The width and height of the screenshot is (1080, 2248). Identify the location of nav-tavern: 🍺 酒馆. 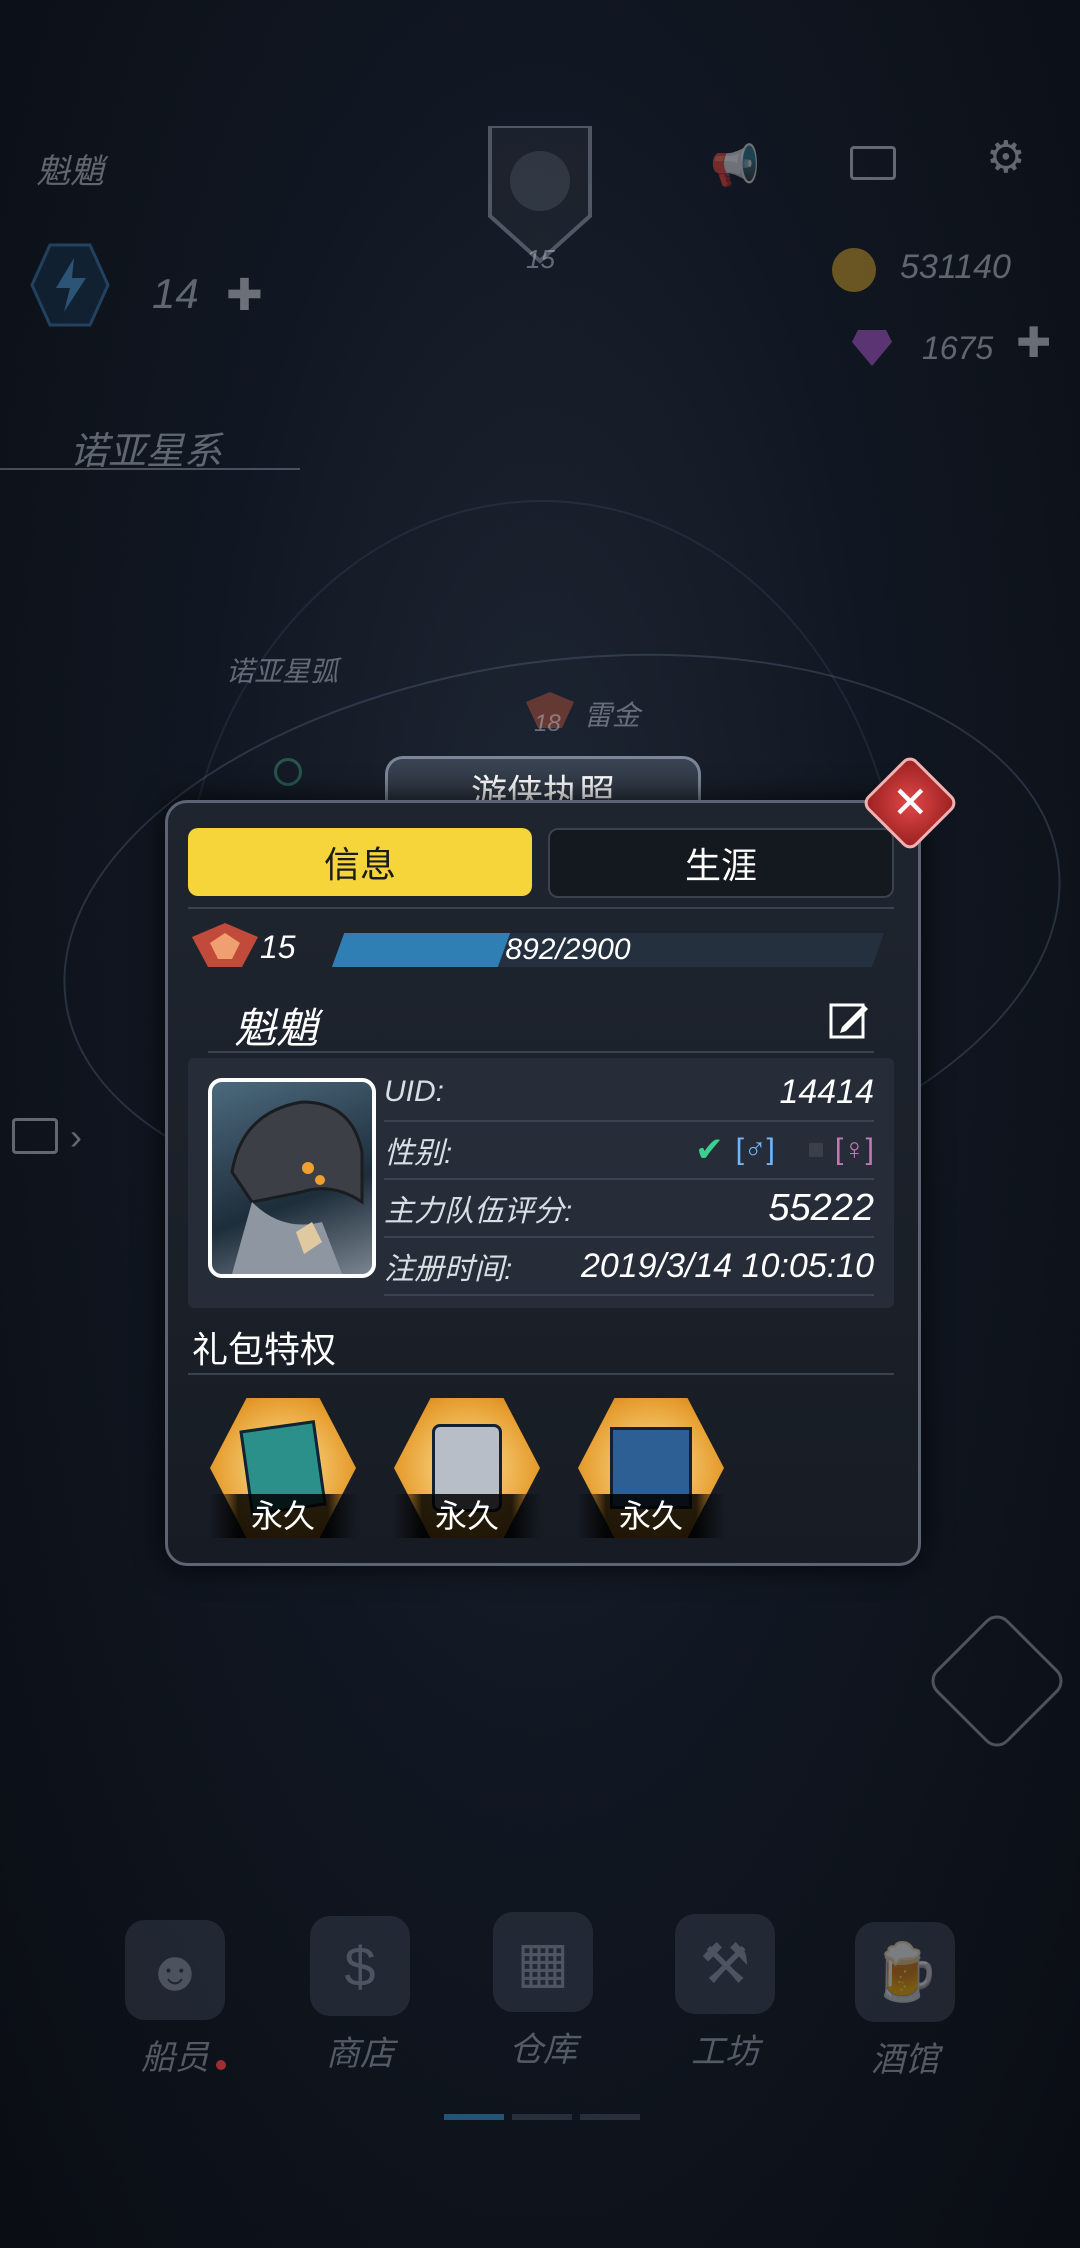
(905, 2001).